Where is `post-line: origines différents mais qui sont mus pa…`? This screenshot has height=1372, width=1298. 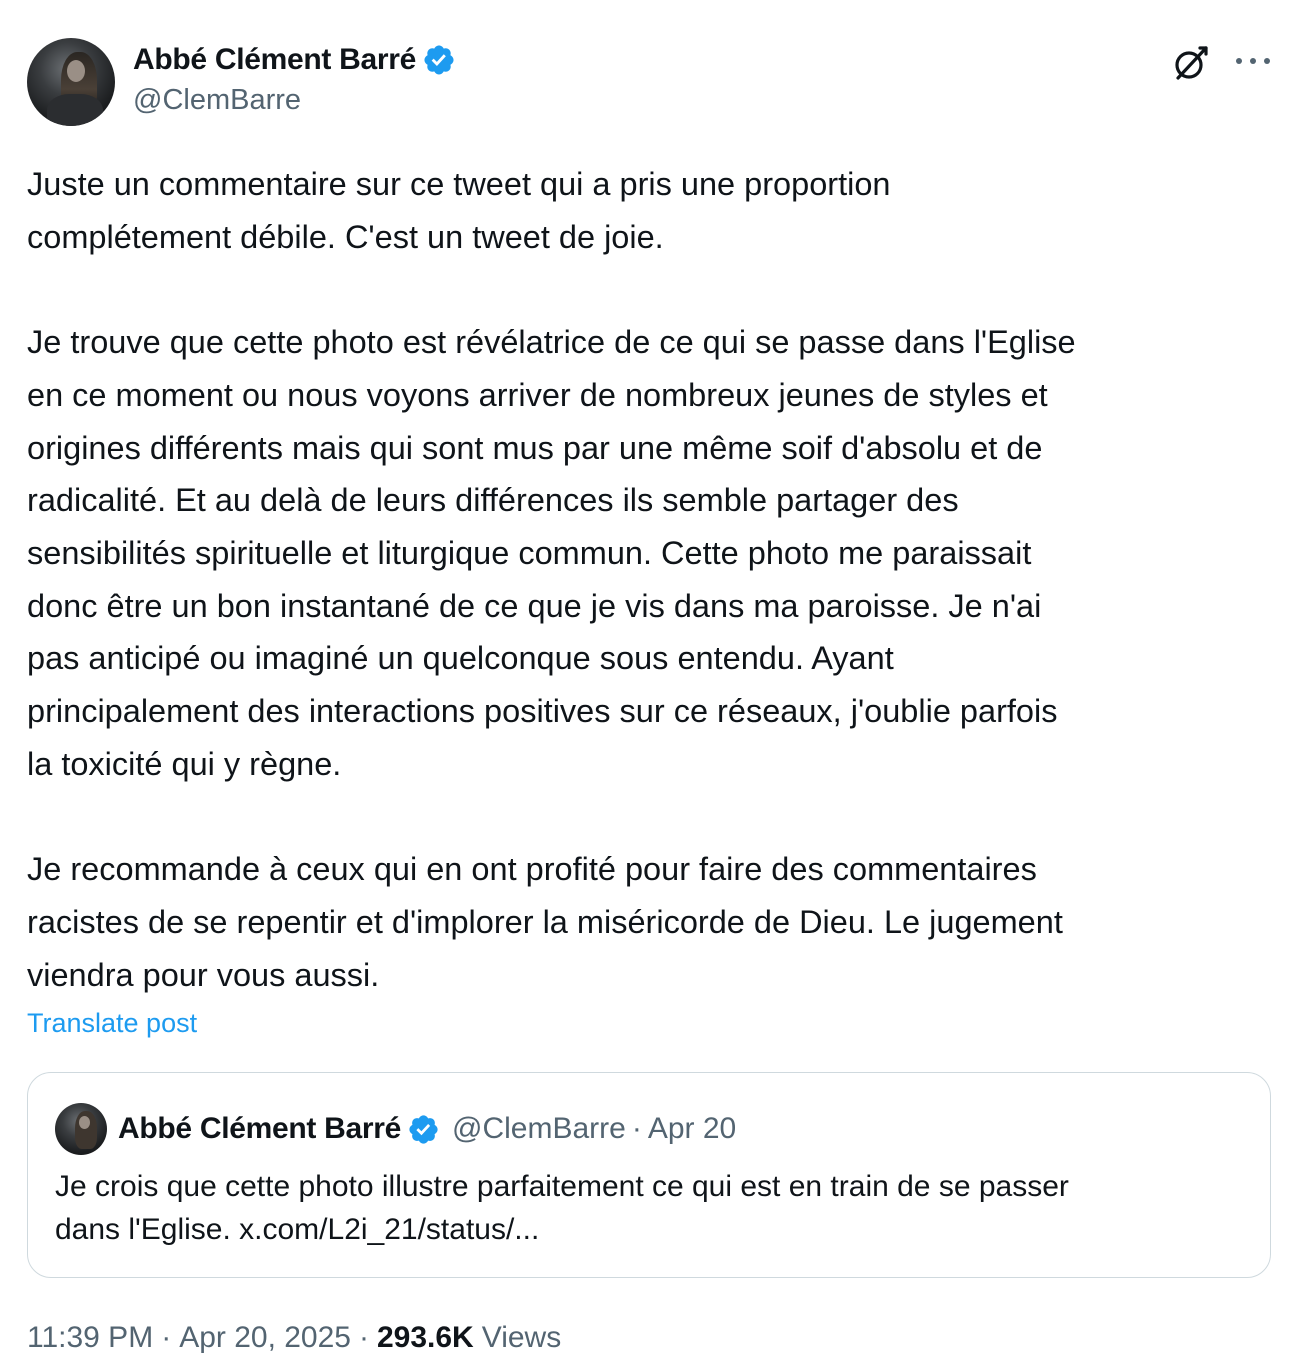
post-line: origines différents mais qui sont mus pa… is located at coordinates (535, 447).